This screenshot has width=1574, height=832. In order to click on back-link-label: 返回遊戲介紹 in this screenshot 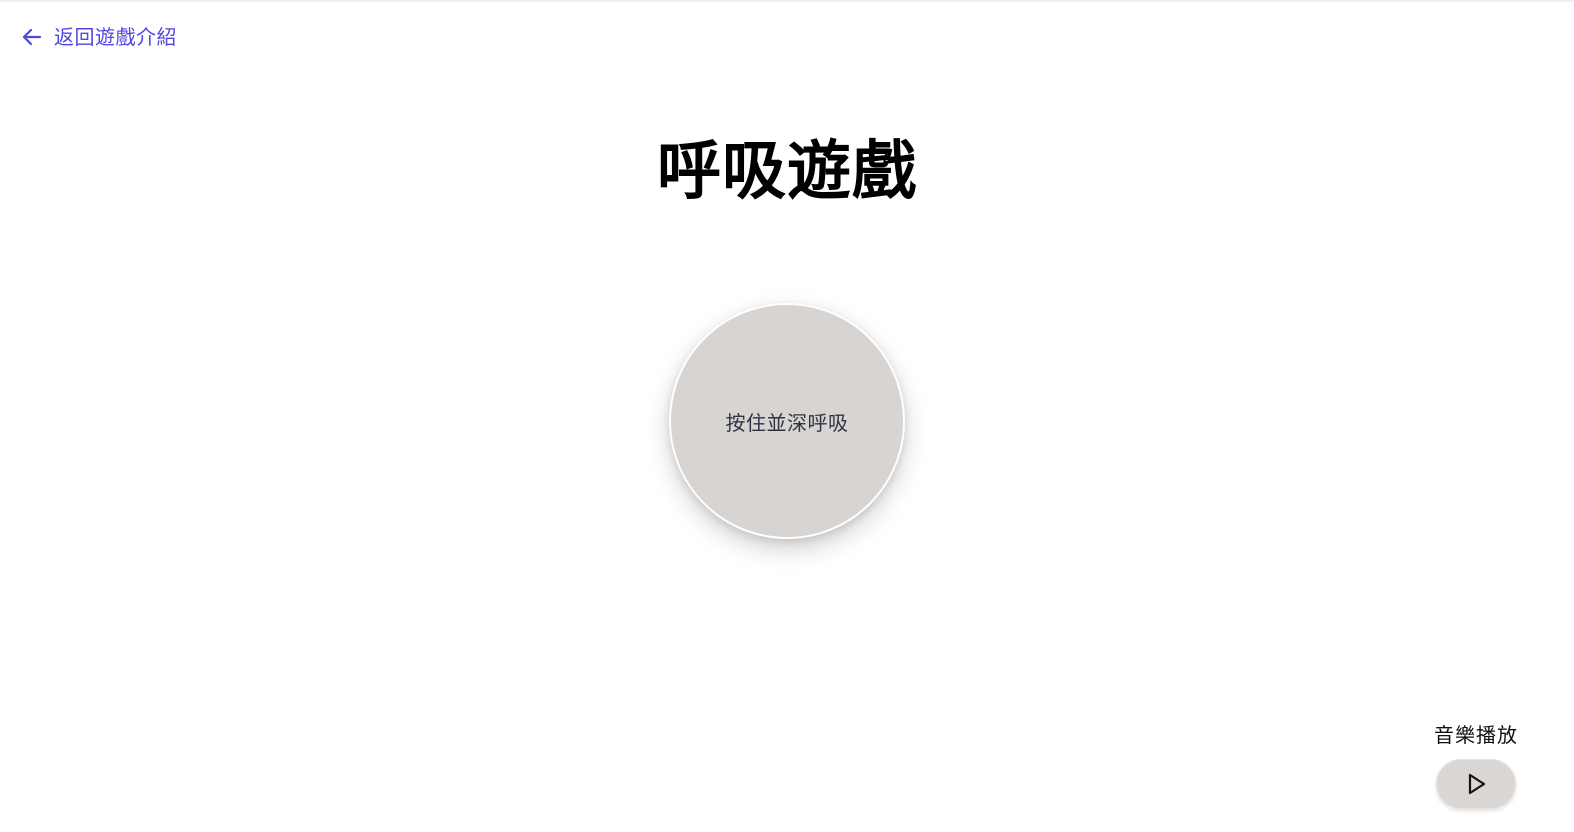, I will do `click(115, 37)`.